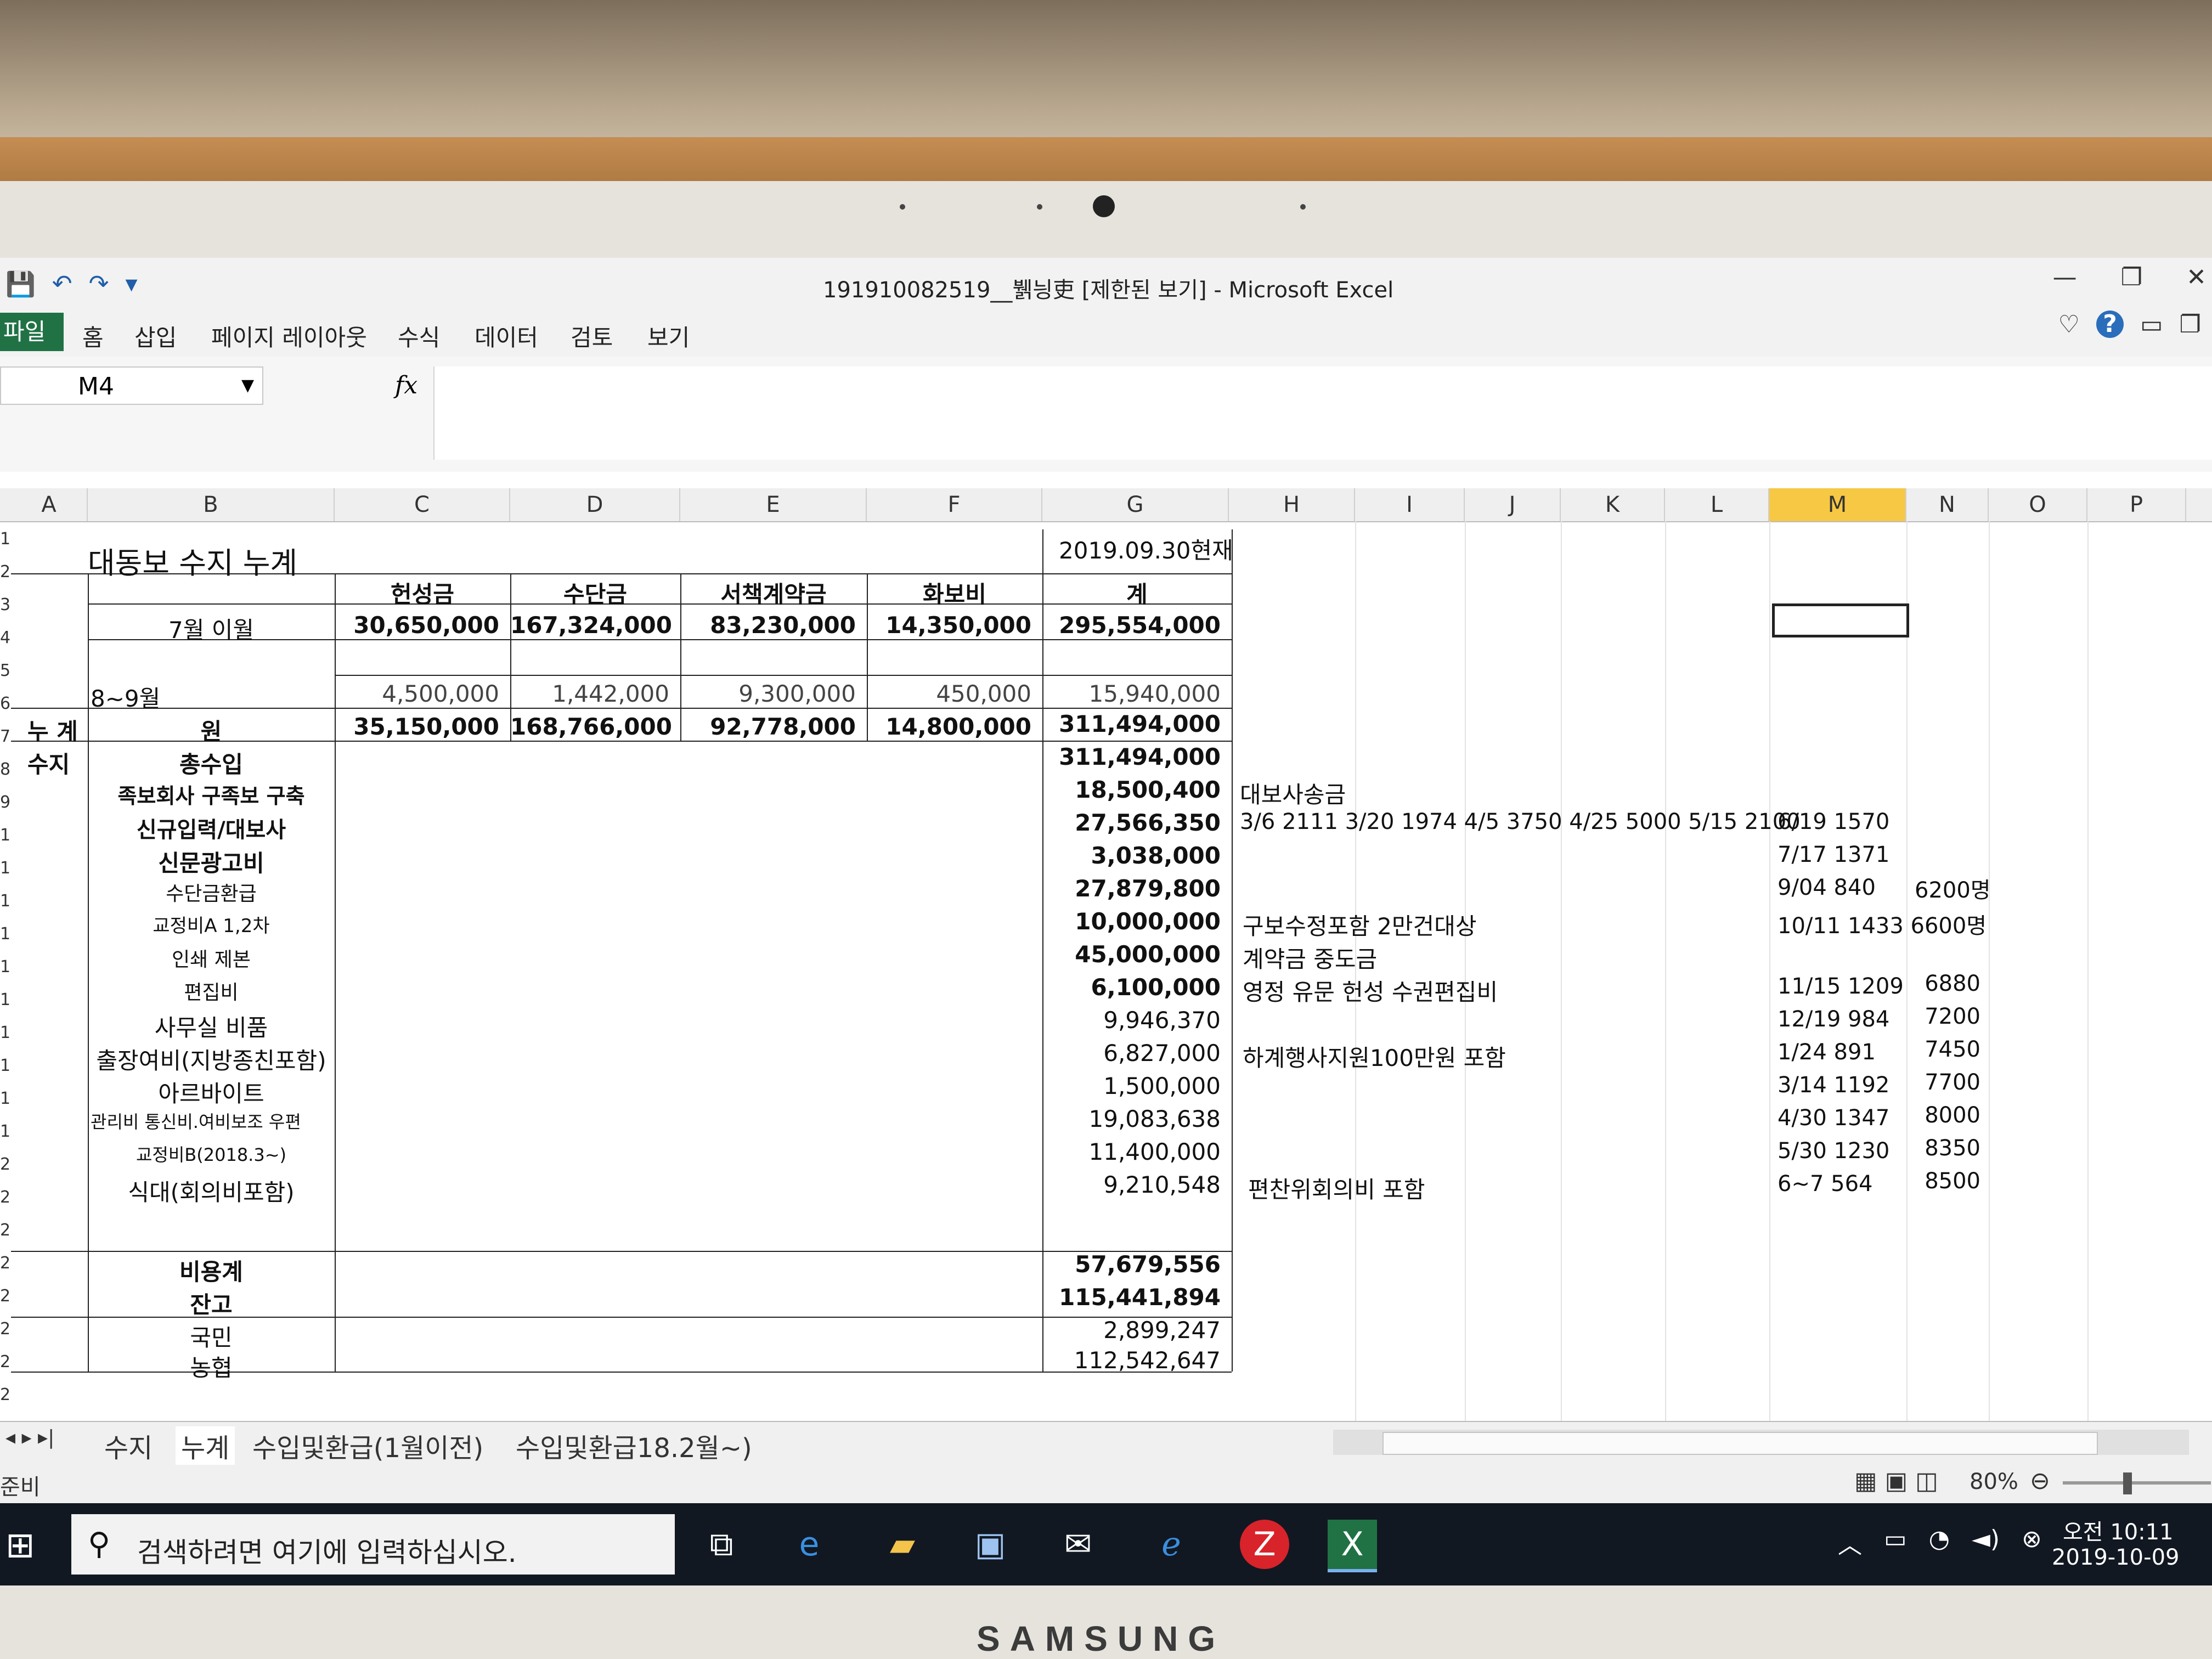 This screenshot has height=1659, width=2212. I want to click on row-header: 13, so click(6, 934).